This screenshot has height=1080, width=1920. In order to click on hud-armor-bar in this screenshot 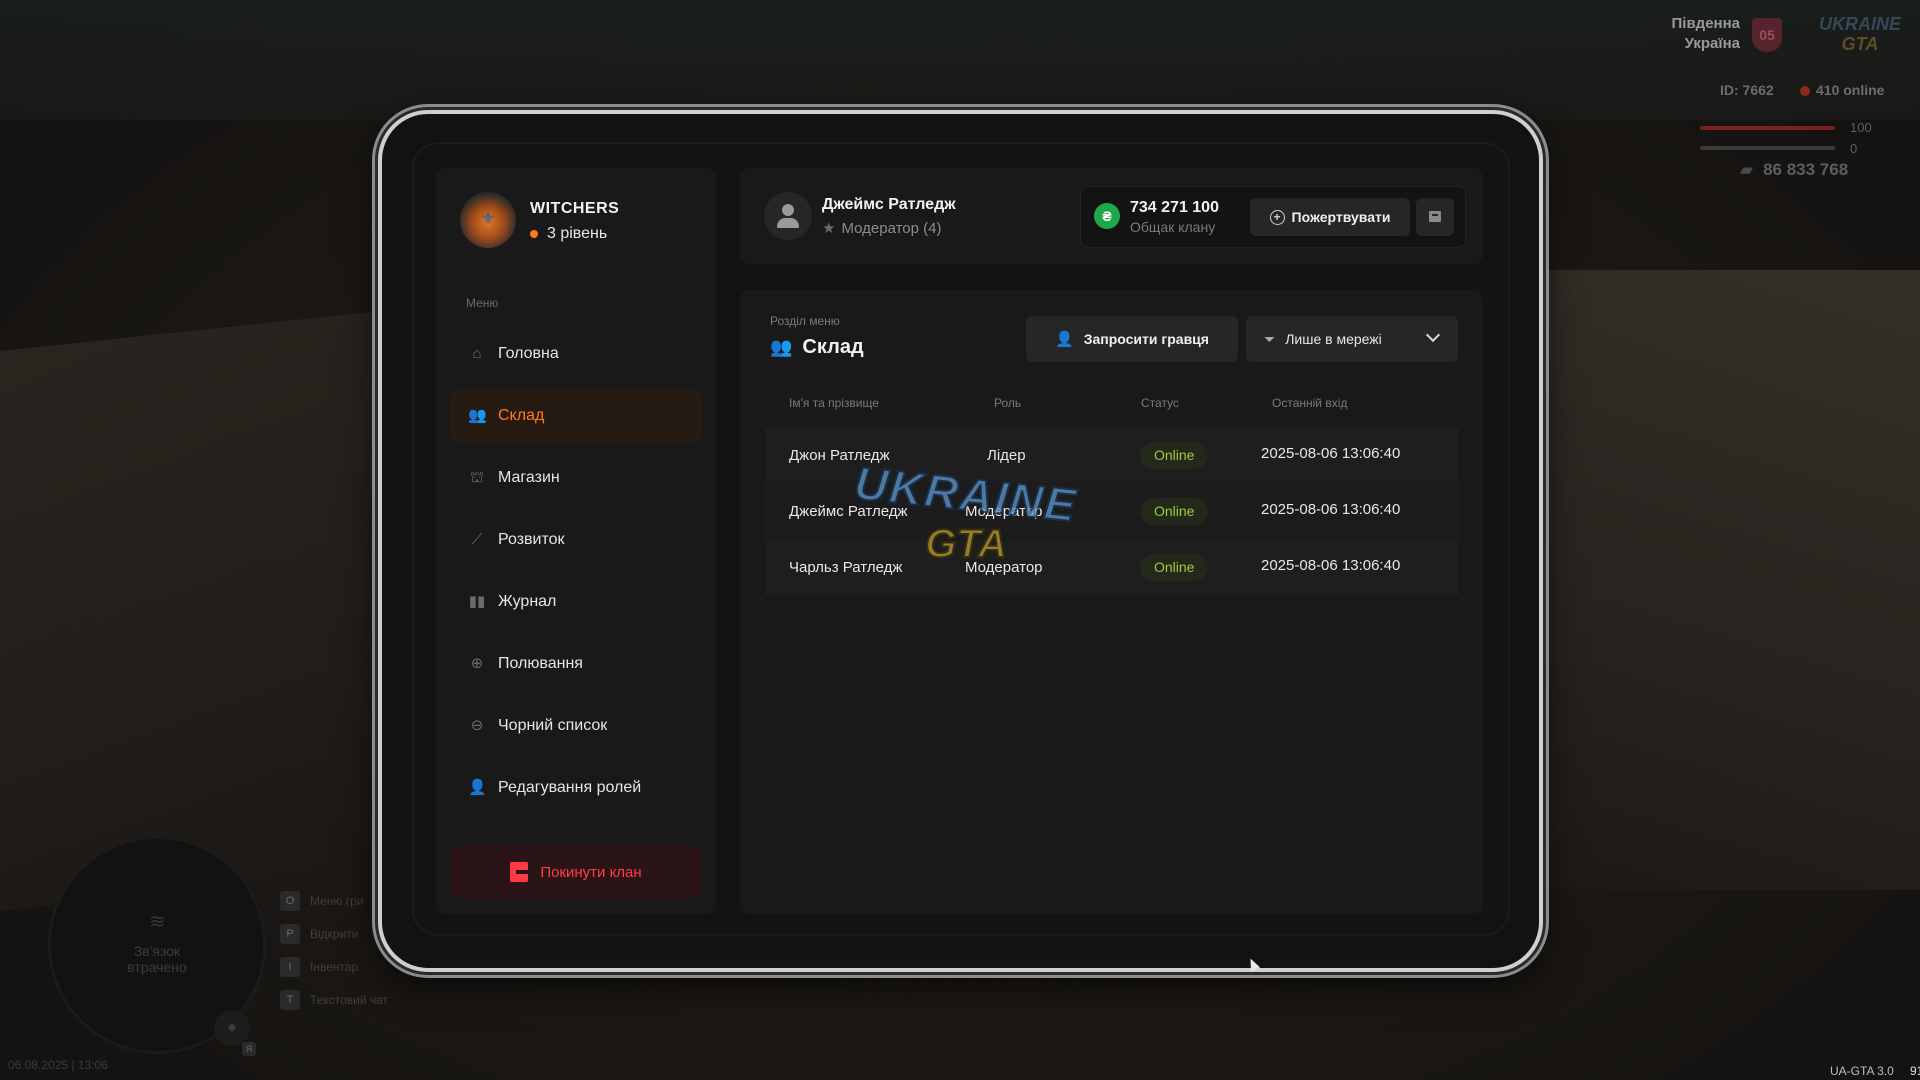, I will do `click(1767, 148)`.